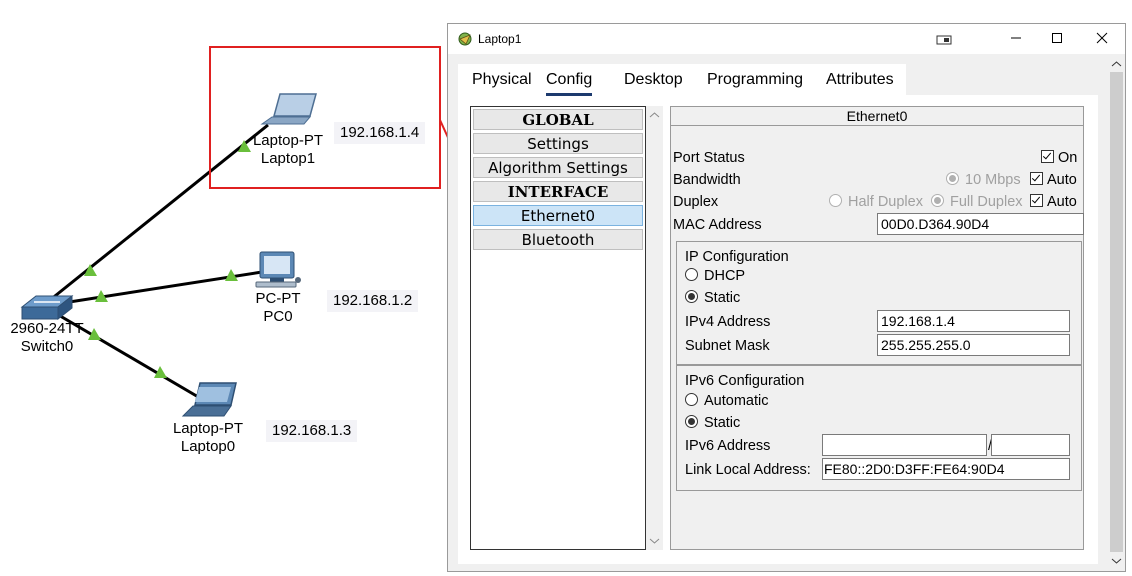 Image resolution: width=1132 pixels, height=576 pixels. Describe the element at coordinates (728, 446) in the screenshot. I see `ipv6-address-label: IPv6 Address` at that location.